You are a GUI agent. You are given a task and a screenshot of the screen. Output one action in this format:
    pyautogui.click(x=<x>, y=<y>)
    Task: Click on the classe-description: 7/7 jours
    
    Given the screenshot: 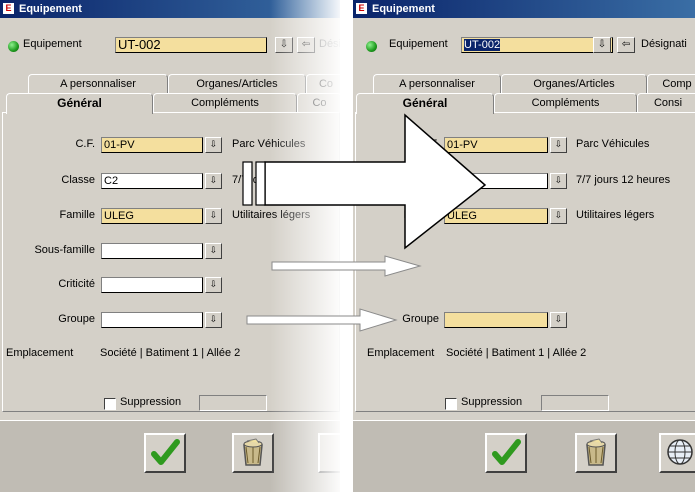 What is the action you would take?
    pyautogui.click(x=253, y=180)
    